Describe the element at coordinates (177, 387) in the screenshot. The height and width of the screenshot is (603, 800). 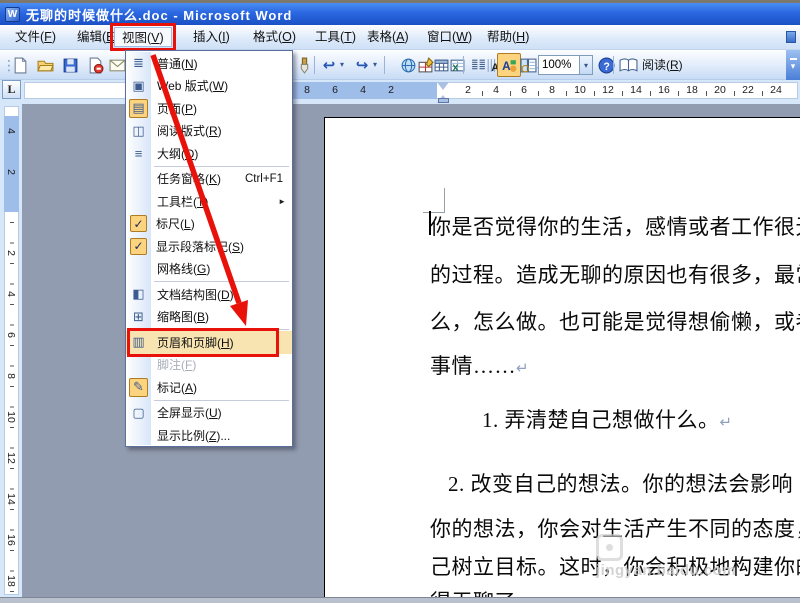
I see `menu-item-label: 标记(A)` at that location.